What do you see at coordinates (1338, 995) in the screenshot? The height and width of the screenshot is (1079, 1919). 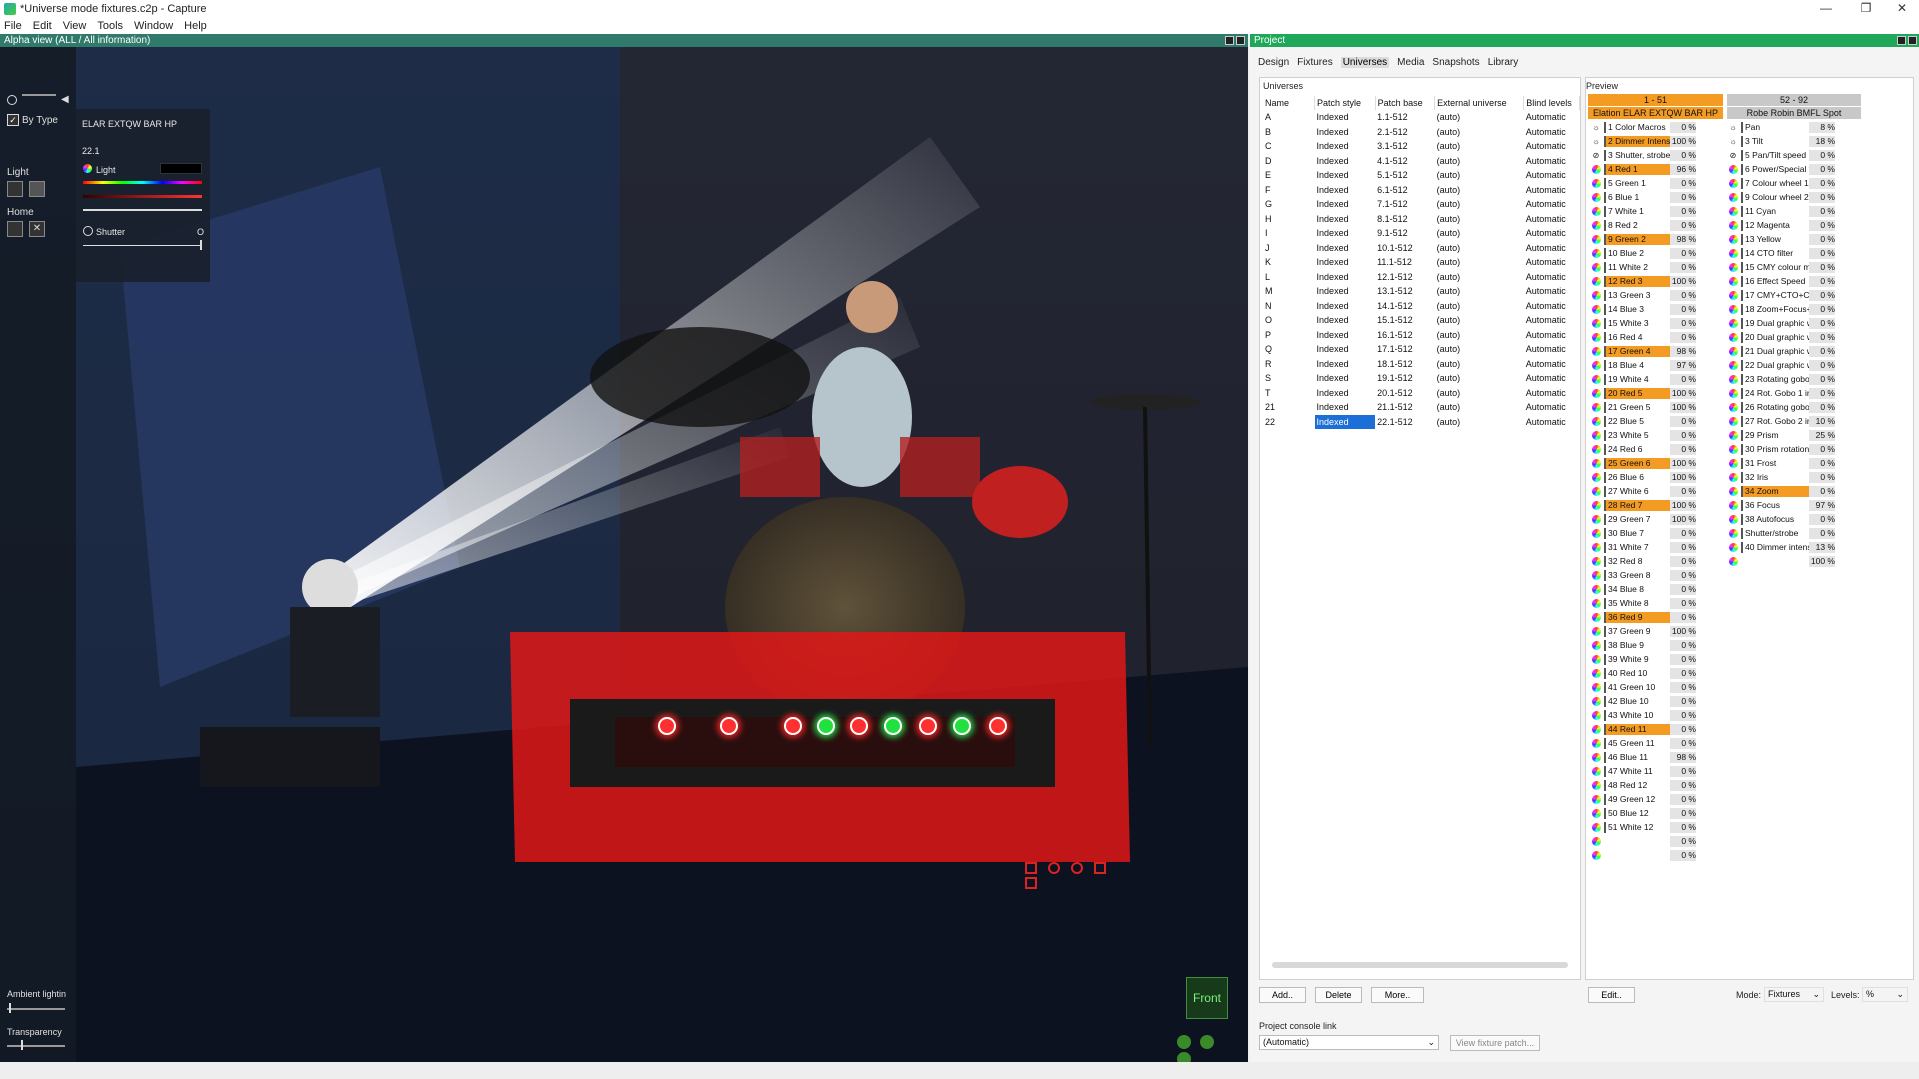 I see `delete-universe-button: Delete` at bounding box center [1338, 995].